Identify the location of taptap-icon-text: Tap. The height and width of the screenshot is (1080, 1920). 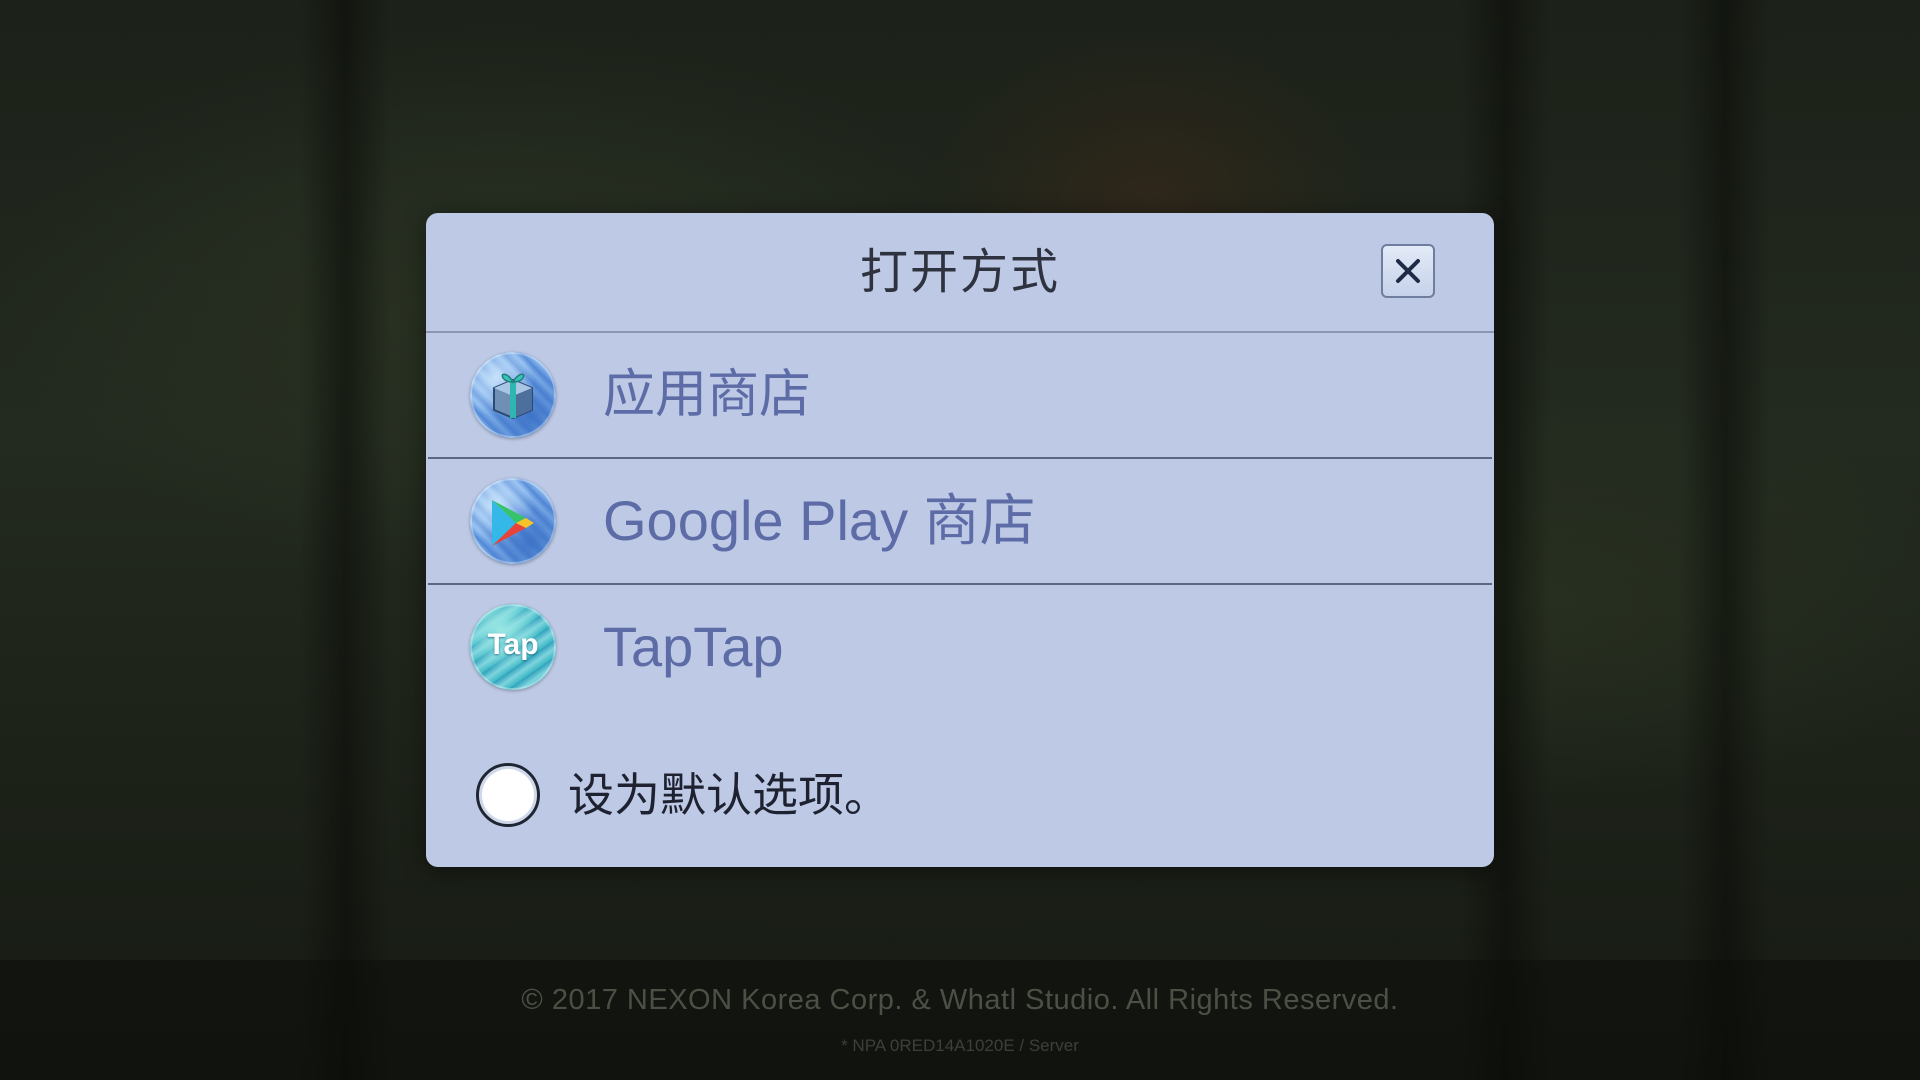
(513, 644).